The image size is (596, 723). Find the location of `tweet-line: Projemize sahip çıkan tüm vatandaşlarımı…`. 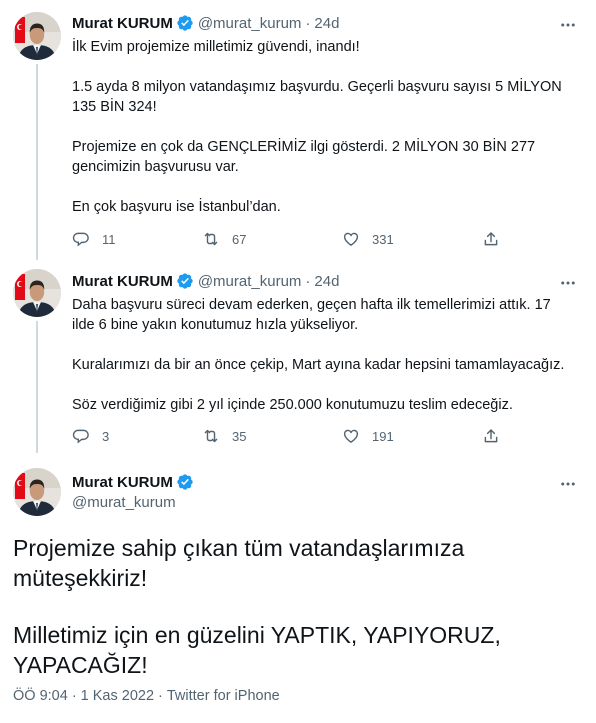

tweet-line: Projemize sahip çıkan tüm vatandaşlarımı… is located at coordinates (239, 548).